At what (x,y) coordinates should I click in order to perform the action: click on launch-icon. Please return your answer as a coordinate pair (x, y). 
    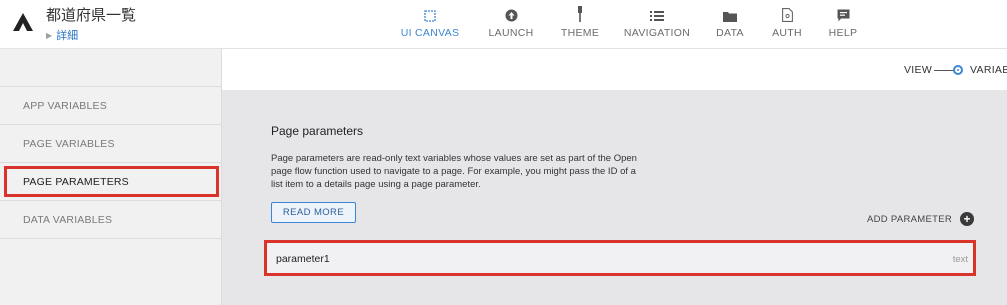
    Looking at the image, I should click on (511, 11).